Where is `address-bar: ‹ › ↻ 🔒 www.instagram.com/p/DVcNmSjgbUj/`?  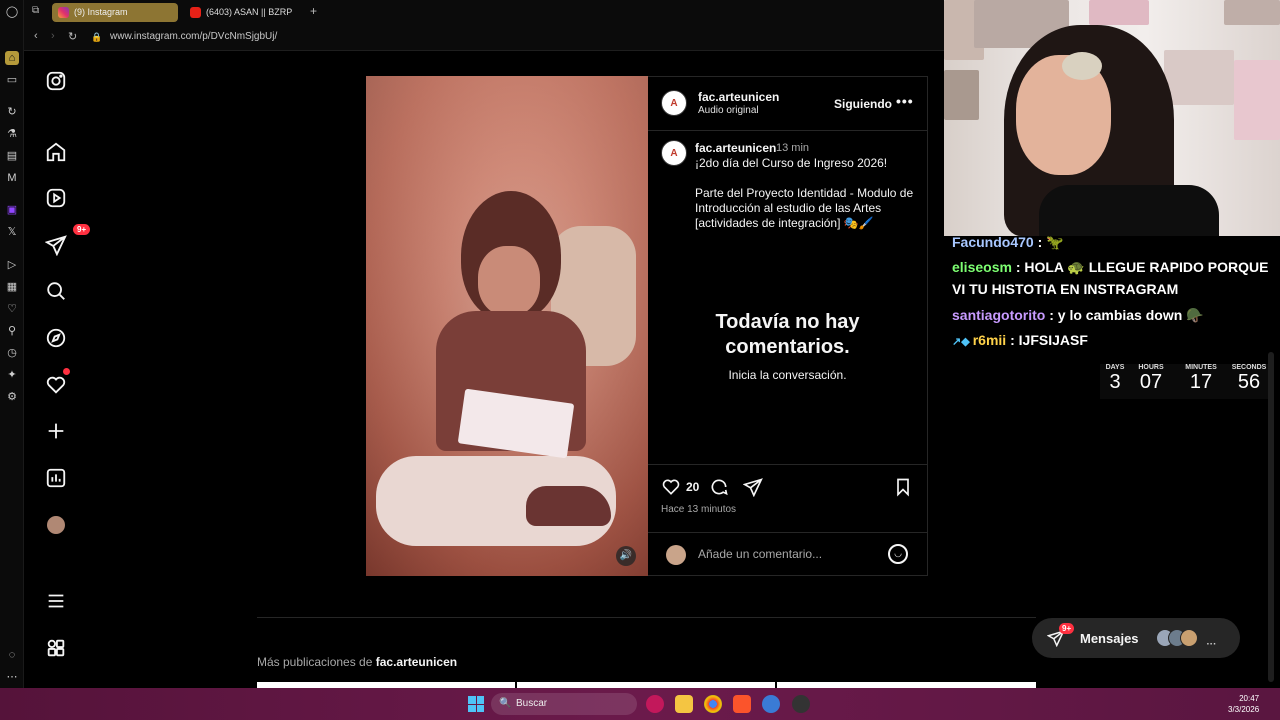
address-bar: ‹ › ↻ 🔒 www.instagram.com/p/DVcNmSjgbUj/ is located at coordinates (484, 38).